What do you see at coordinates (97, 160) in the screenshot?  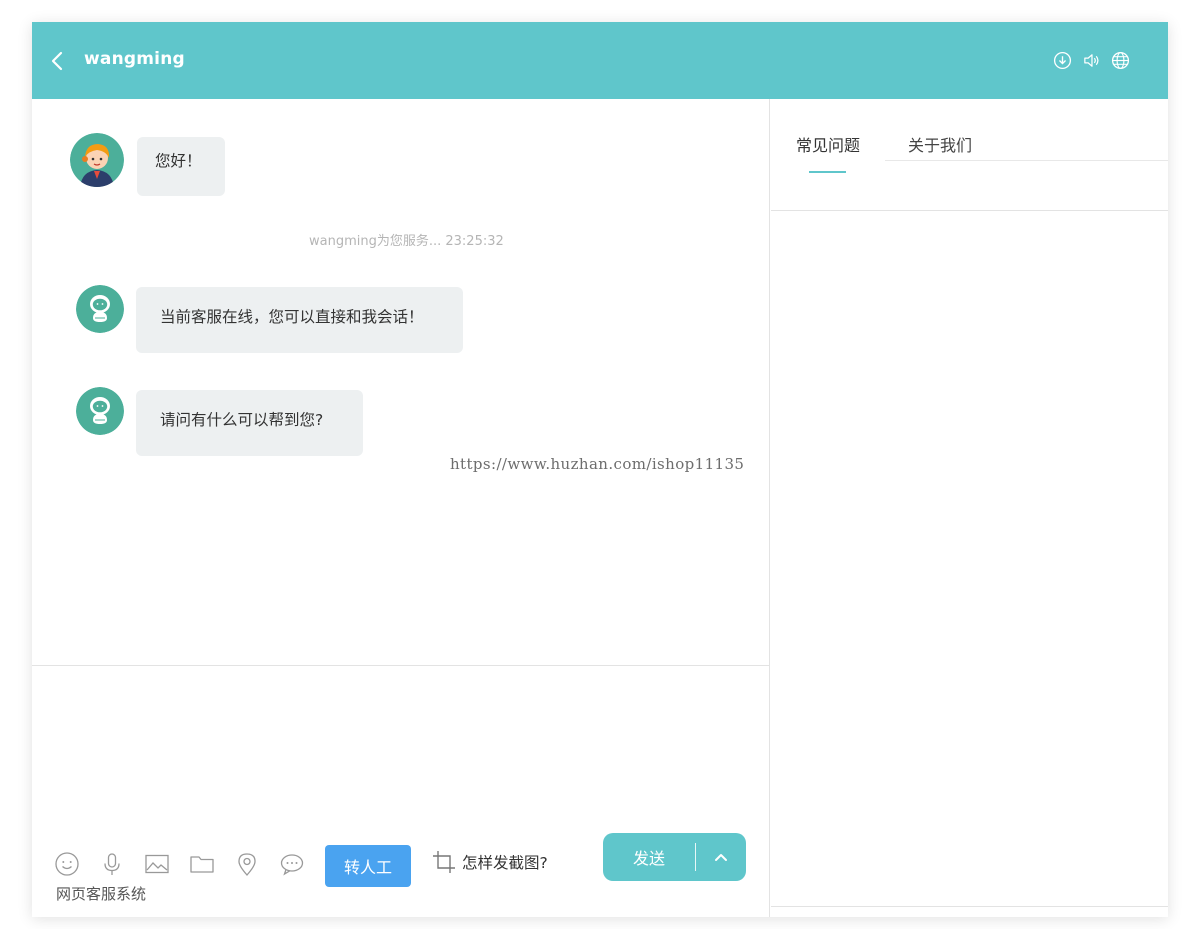 I see `agent-avatar` at bounding box center [97, 160].